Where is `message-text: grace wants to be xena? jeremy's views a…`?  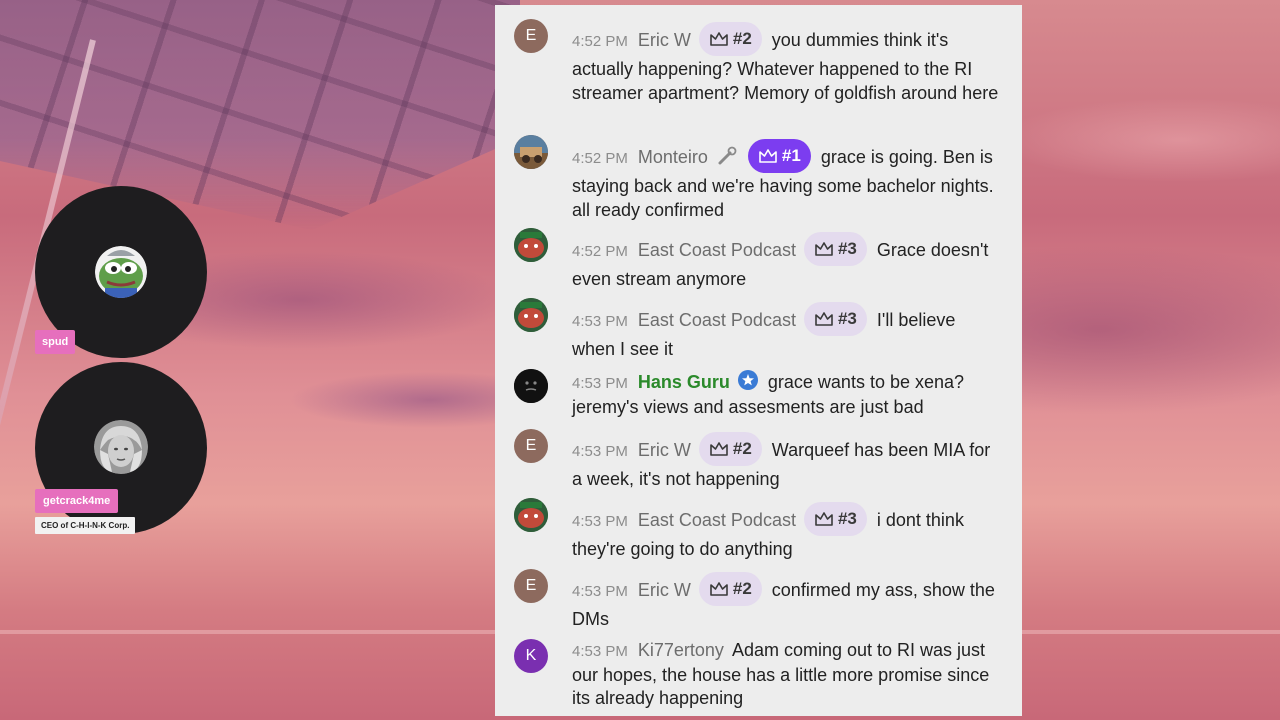 message-text: grace wants to be xena? jeremy's views a… is located at coordinates (768, 394).